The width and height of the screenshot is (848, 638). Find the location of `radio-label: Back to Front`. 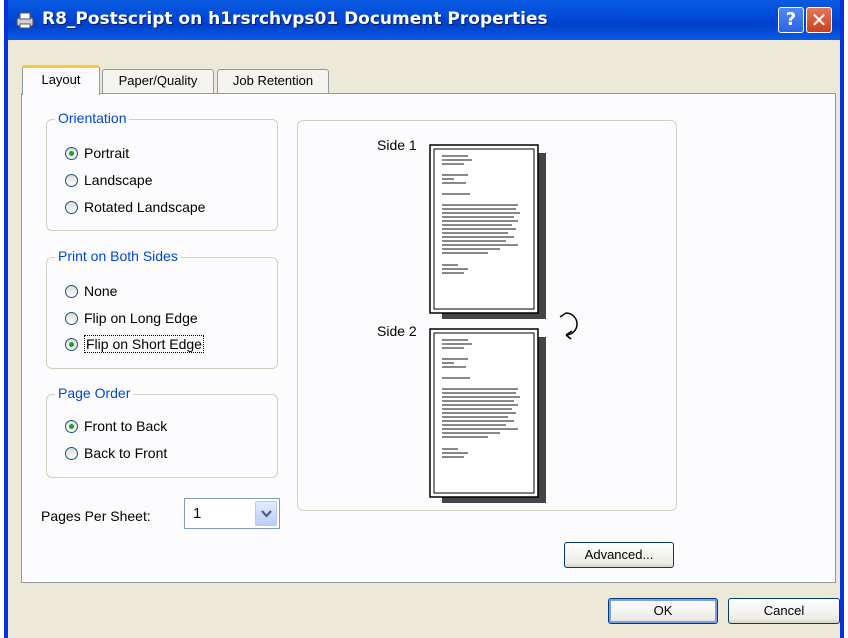

radio-label: Back to Front is located at coordinates (126, 453).